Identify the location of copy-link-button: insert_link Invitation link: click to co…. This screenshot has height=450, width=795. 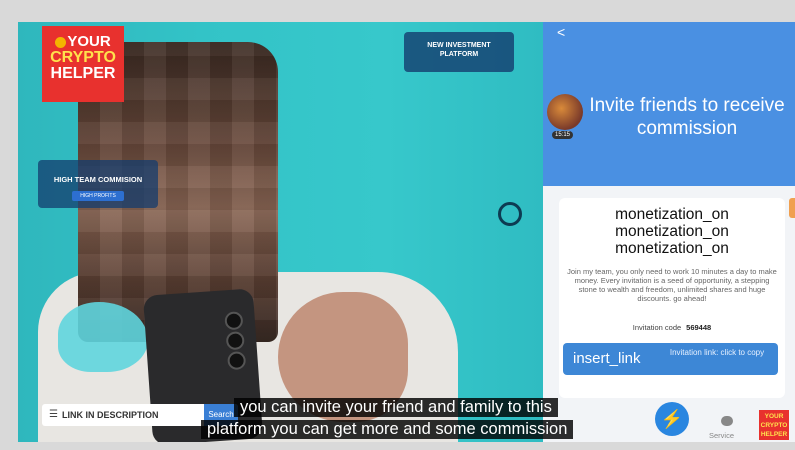
(670, 359).